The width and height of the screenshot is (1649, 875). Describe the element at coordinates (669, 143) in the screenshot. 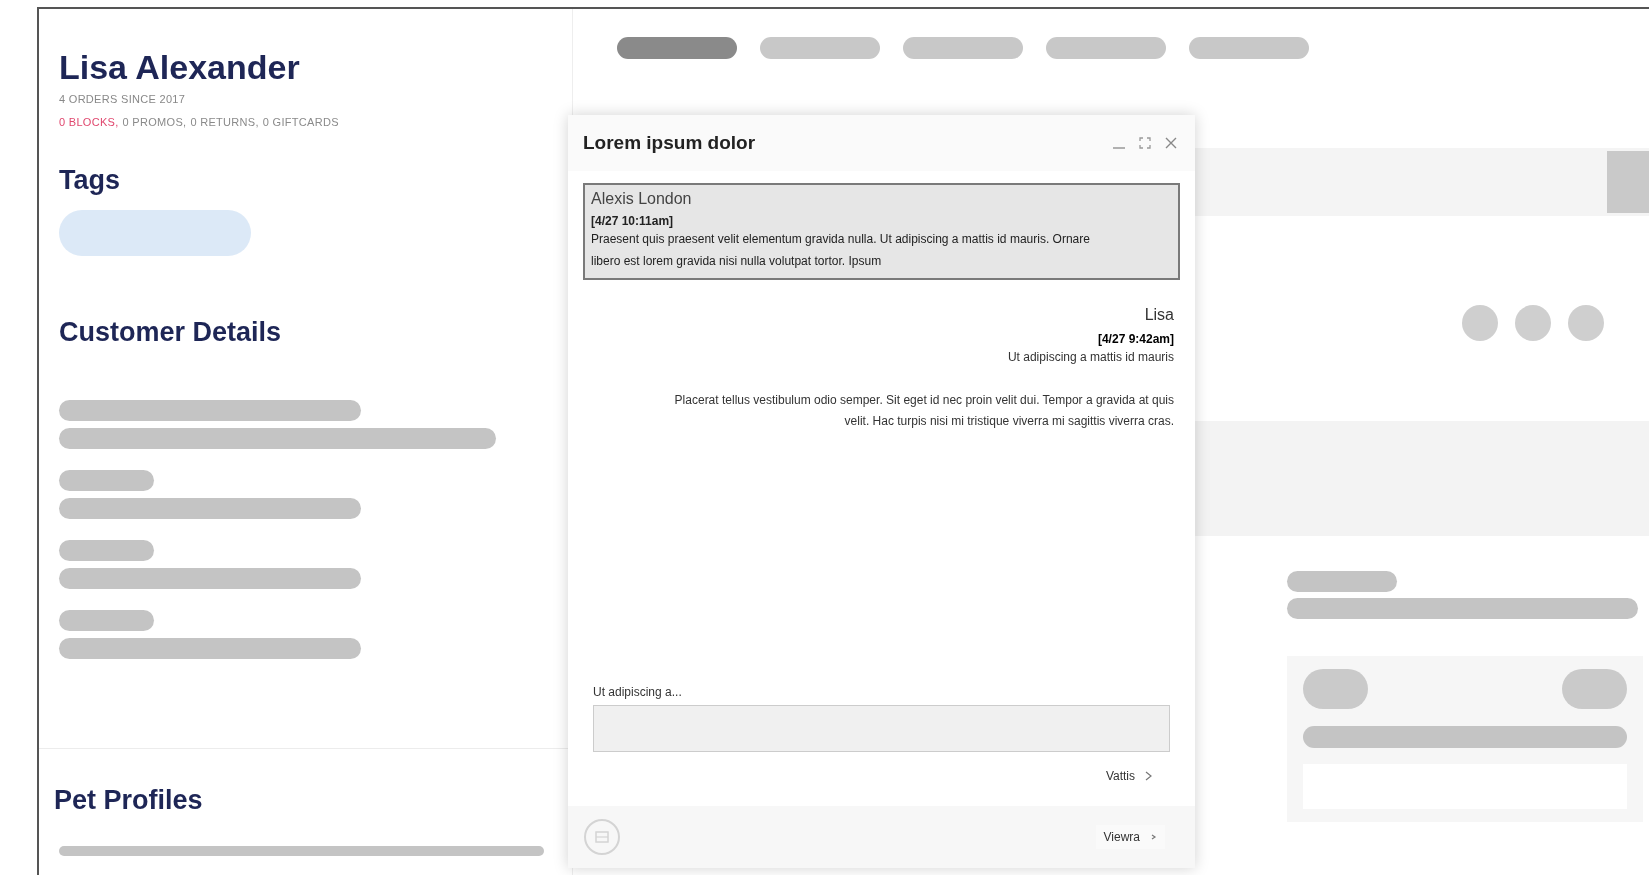

I see `dialog-title: Lorem ipsum dolor` at that location.